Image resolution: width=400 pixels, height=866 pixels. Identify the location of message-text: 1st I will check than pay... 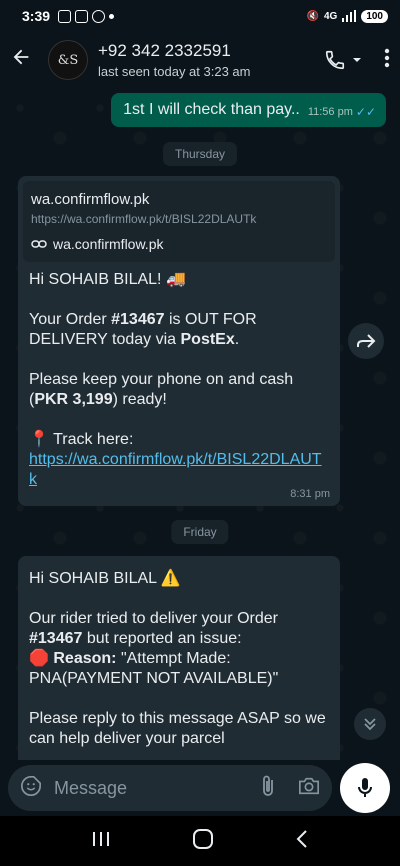
(211, 109).